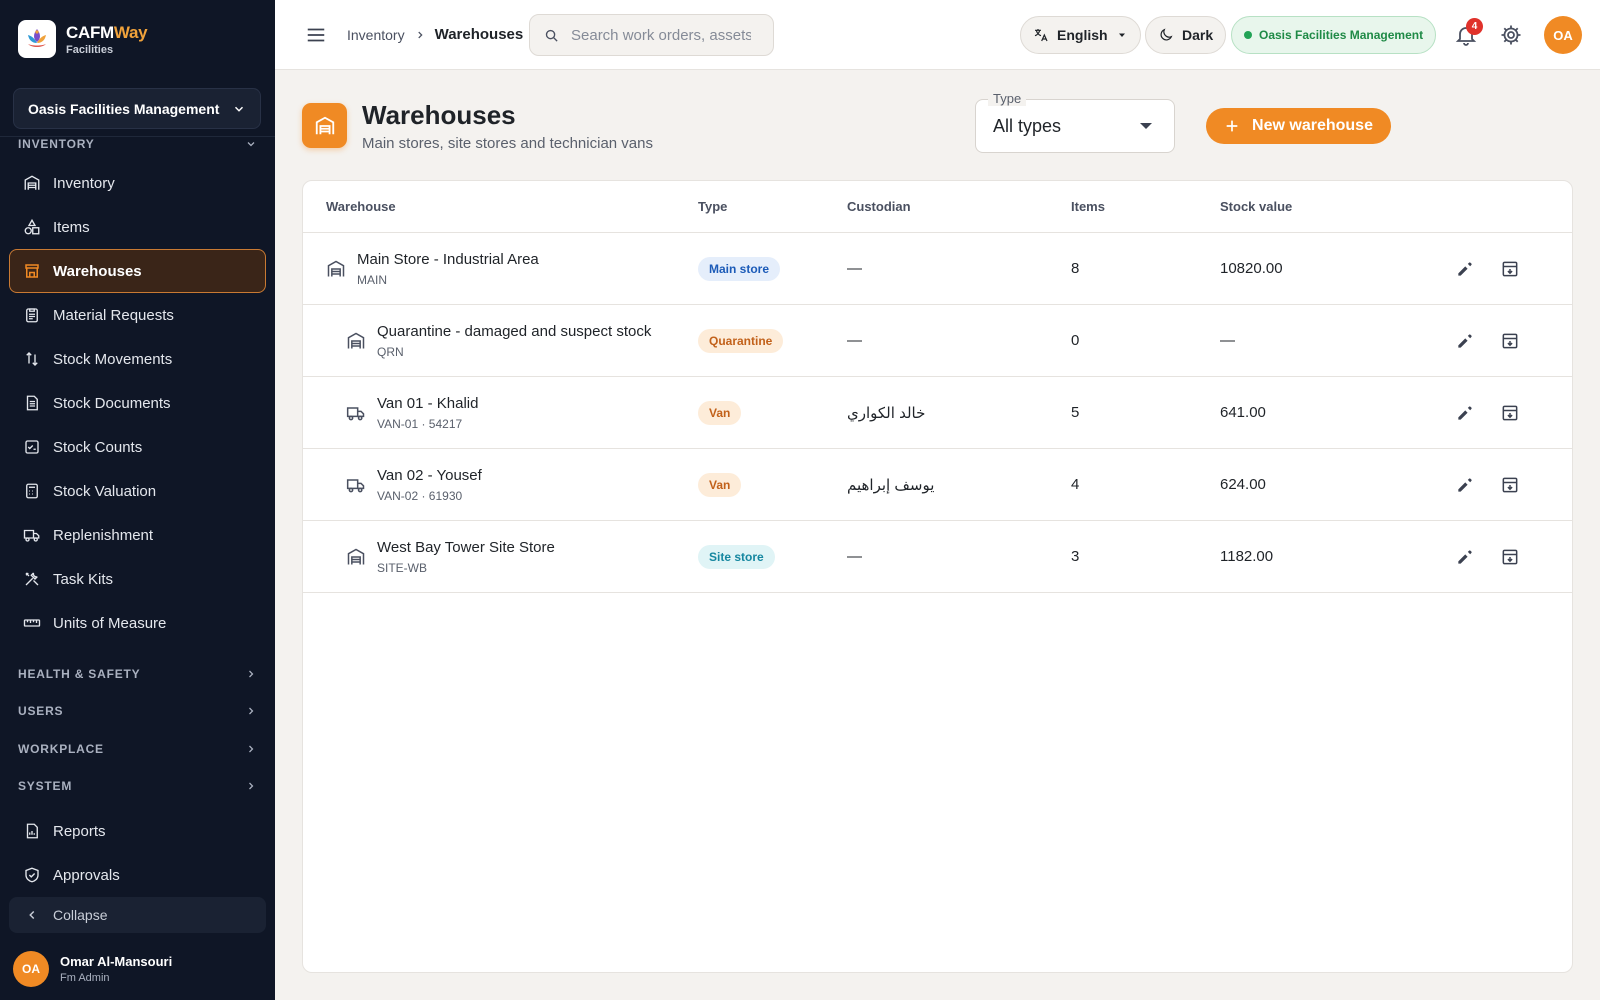 The height and width of the screenshot is (1000, 1600). What do you see at coordinates (137, 491) in the screenshot?
I see `sidebar-item-stock-valuation: Stock Valuation` at bounding box center [137, 491].